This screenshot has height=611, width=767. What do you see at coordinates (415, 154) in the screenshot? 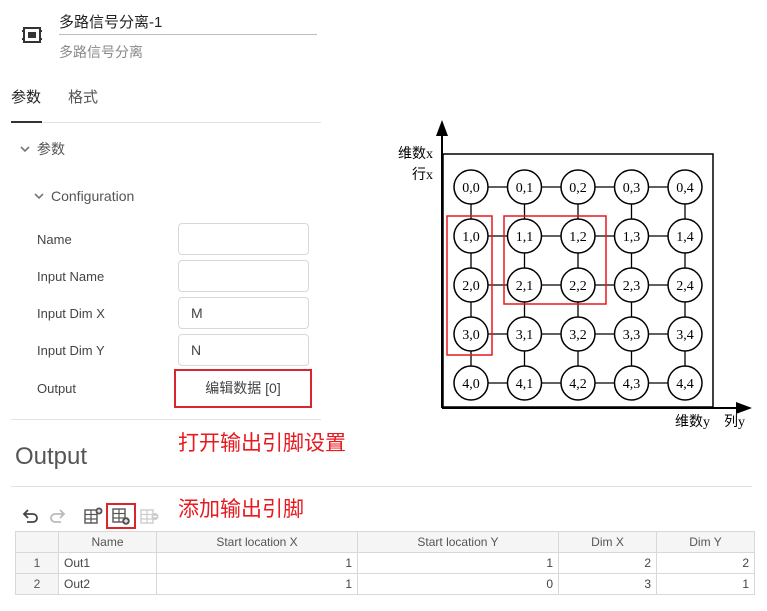
I see `axis-dim-x-label: 维数x` at bounding box center [415, 154].